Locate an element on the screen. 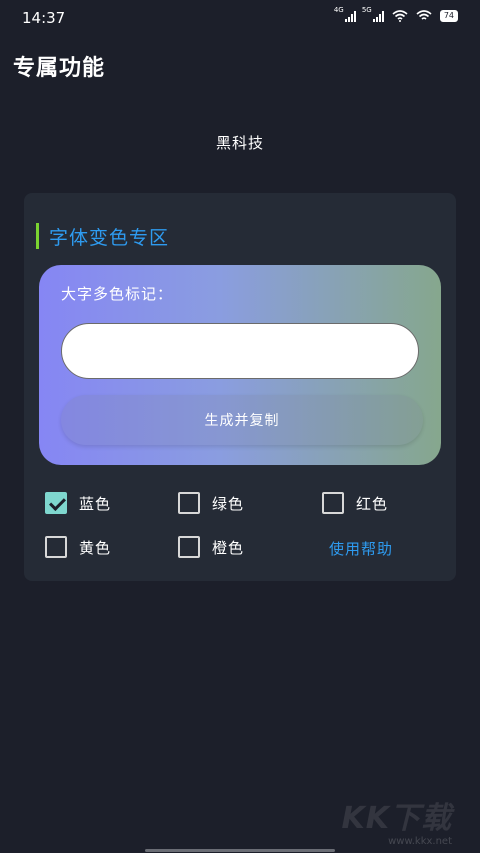 This screenshot has width=480, height=853. status-icons: 4G 5G 74 is located at coordinates (396, 14).